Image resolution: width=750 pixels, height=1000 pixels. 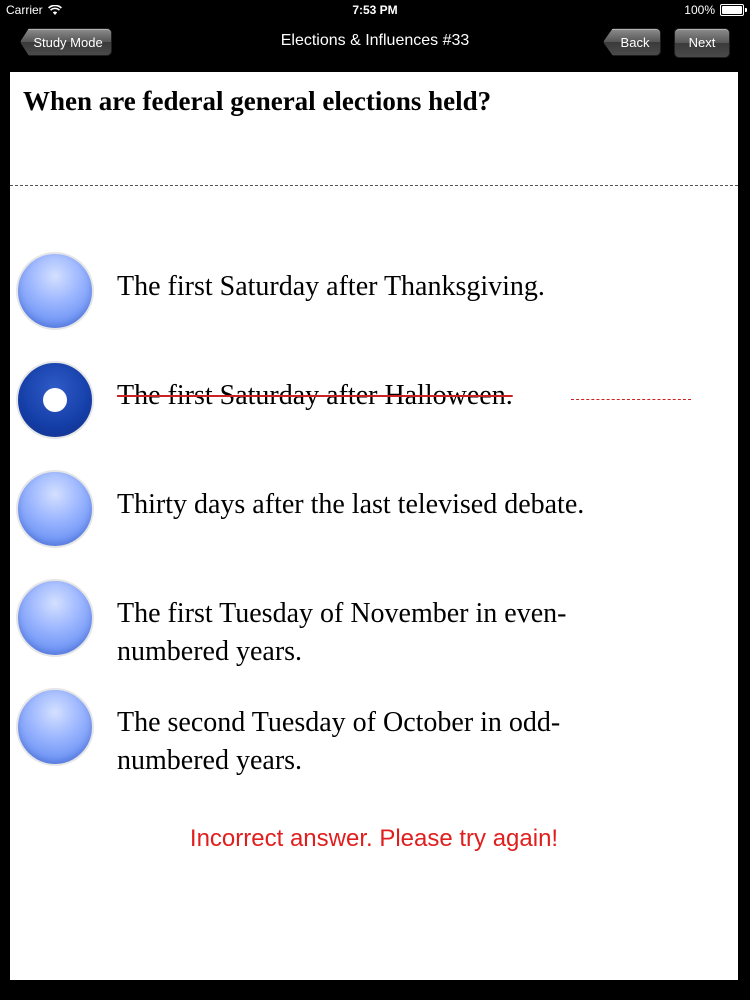 I want to click on status-bar: Carrier 7:53 PM 100%, so click(x=375, y=11).